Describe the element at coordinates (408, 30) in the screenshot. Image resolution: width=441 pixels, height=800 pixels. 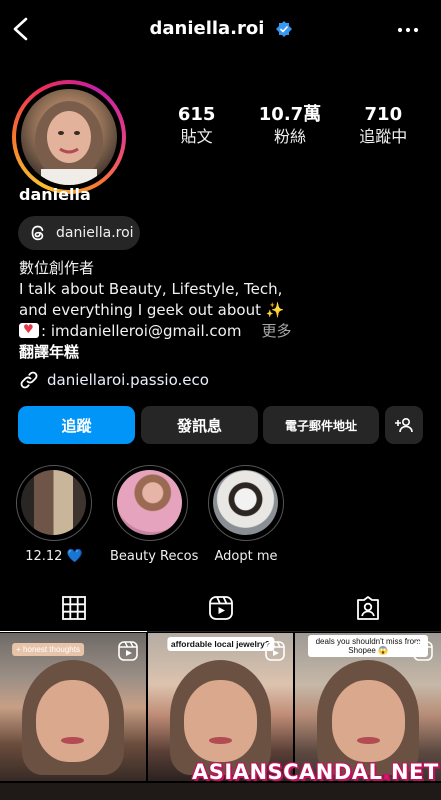
I see `more-options-icon` at that location.